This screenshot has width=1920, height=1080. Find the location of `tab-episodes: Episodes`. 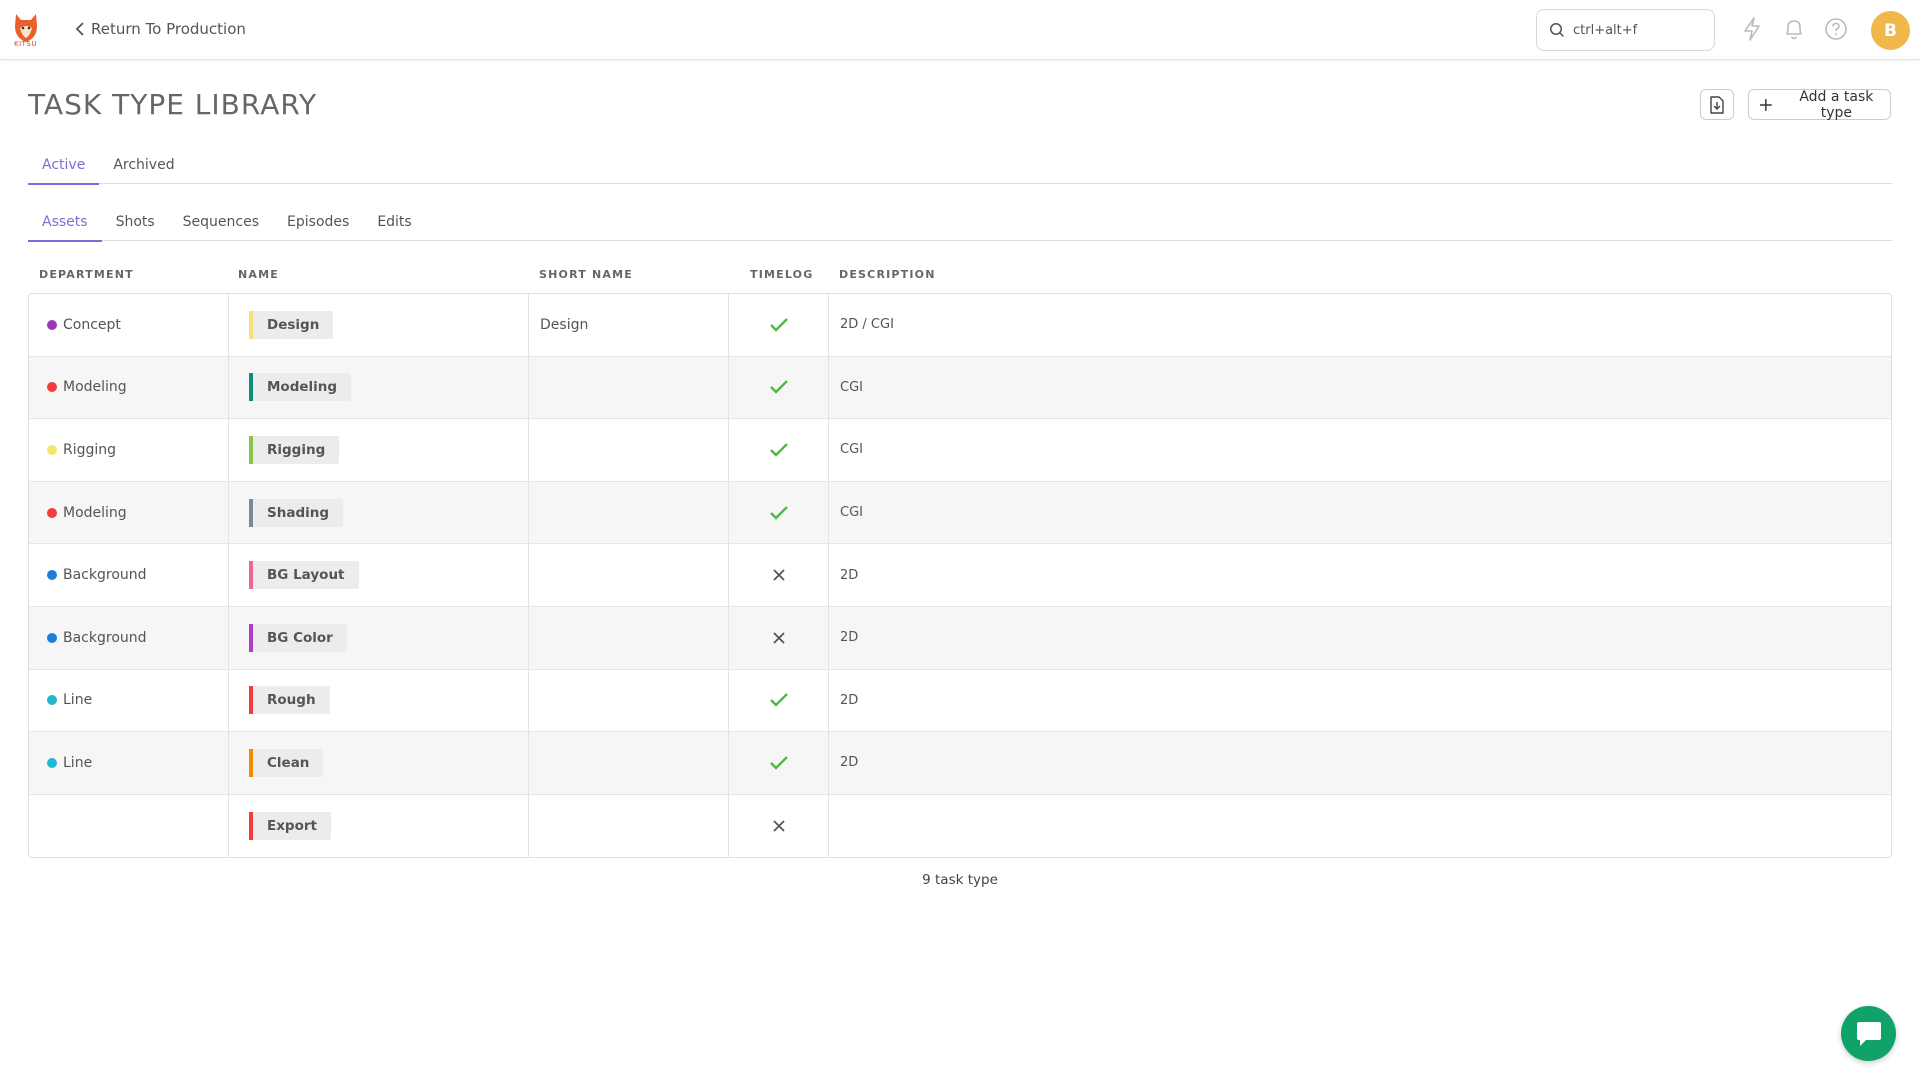

tab-episodes: Episodes is located at coordinates (318, 224).